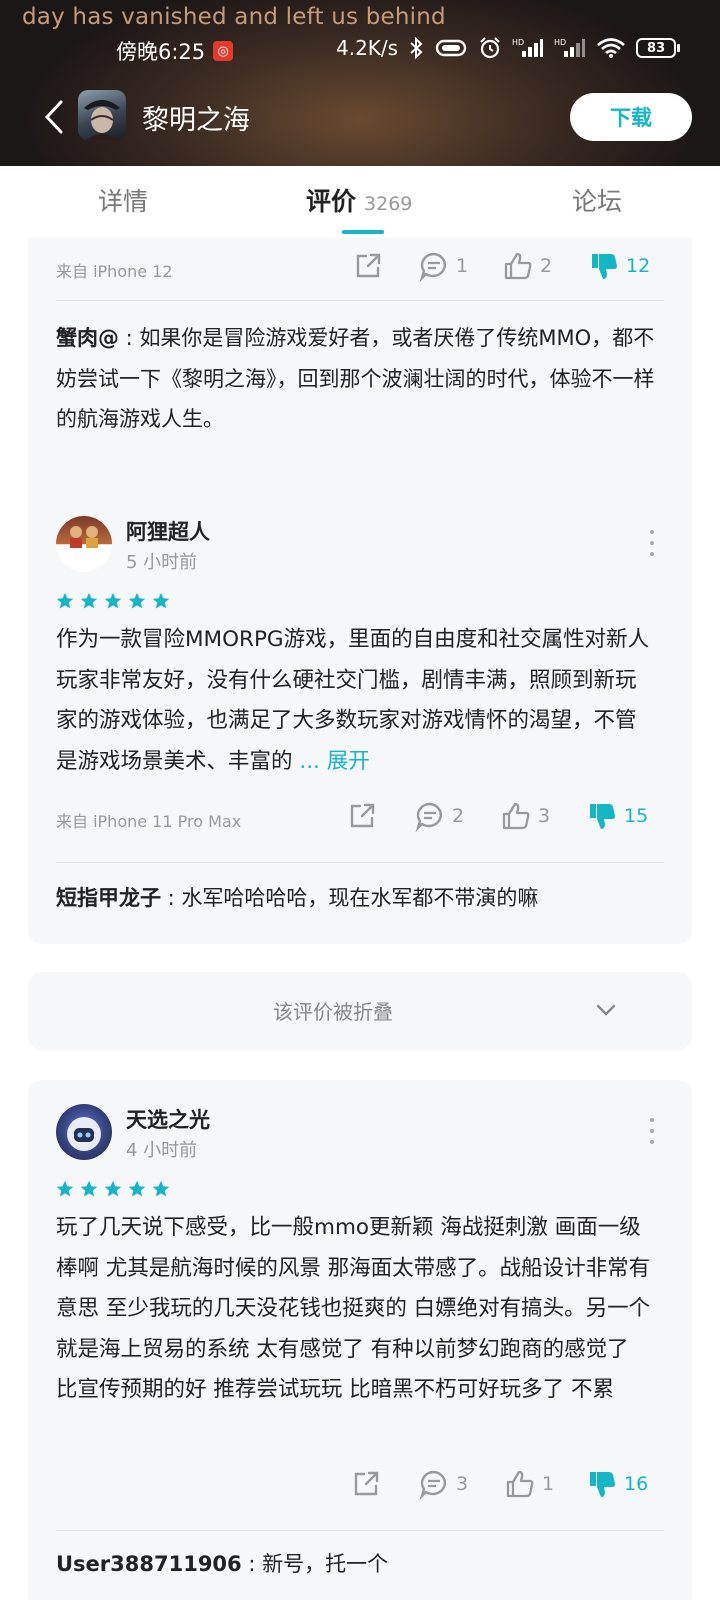 This screenshot has height=1600, width=720. What do you see at coordinates (631, 117) in the screenshot?
I see `download-button: 下载` at bounding box center [631, 117].